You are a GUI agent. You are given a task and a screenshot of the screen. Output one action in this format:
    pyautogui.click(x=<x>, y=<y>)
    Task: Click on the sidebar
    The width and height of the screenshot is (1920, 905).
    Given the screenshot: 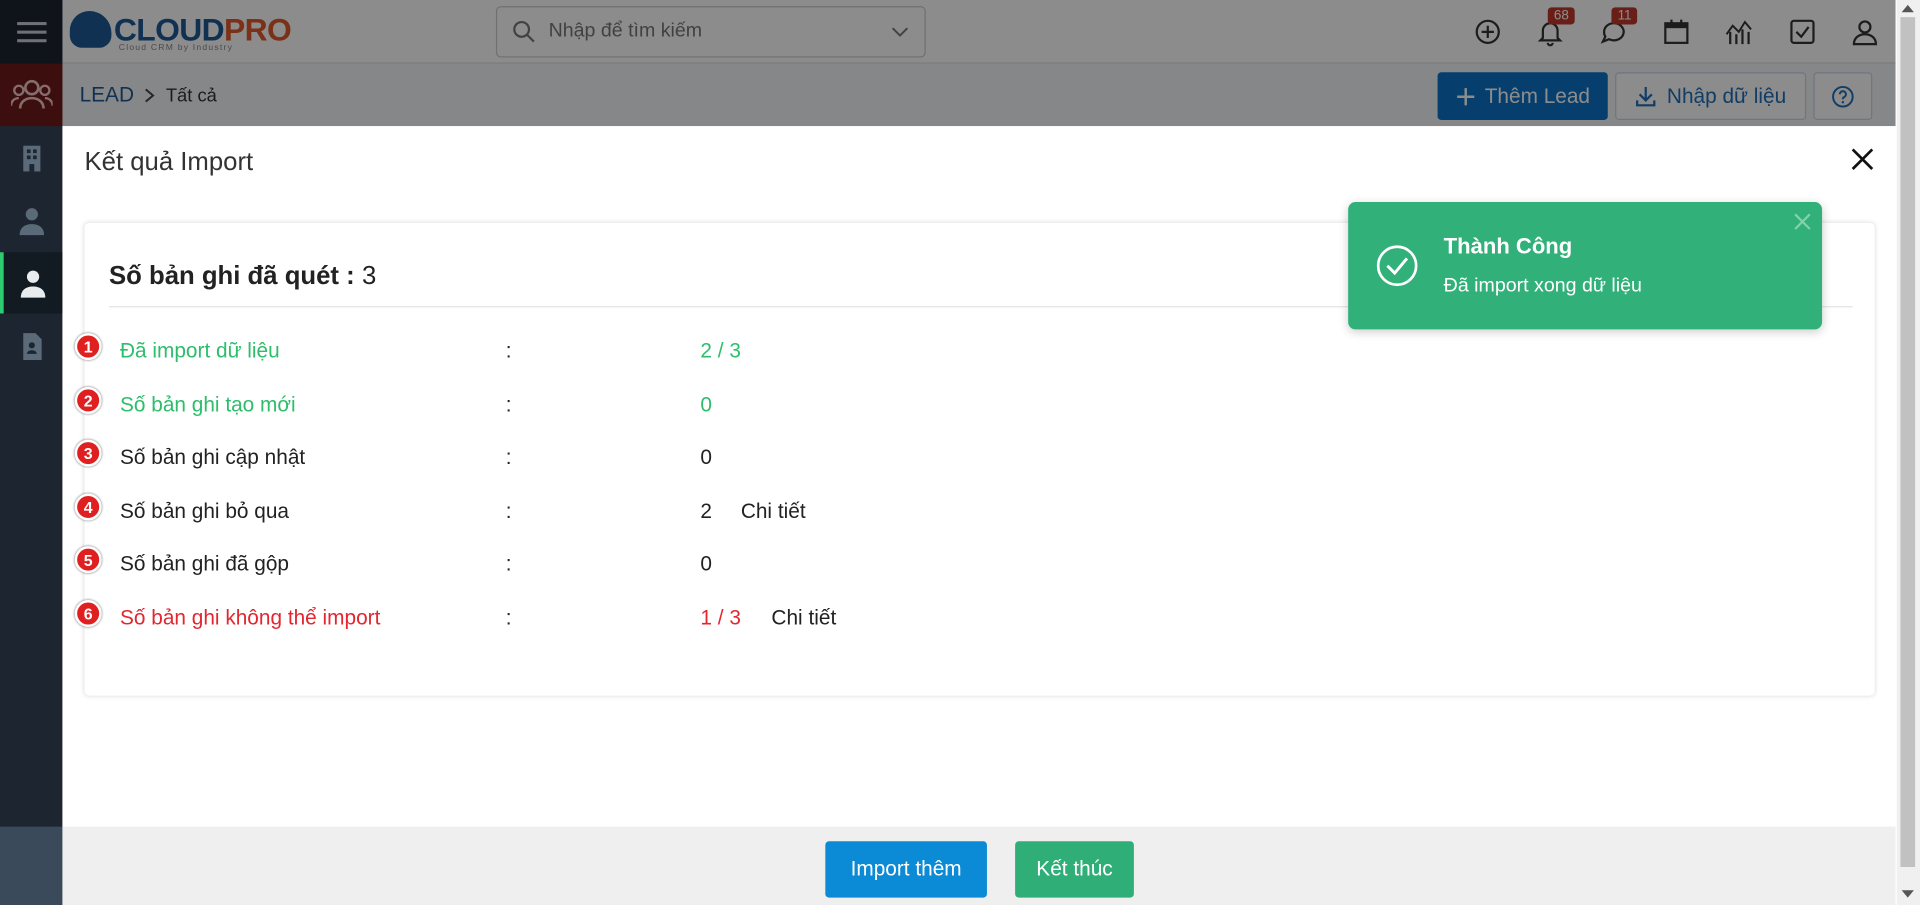 What is the action you would take?
    pyautogui.click(x=31, y=452)
    